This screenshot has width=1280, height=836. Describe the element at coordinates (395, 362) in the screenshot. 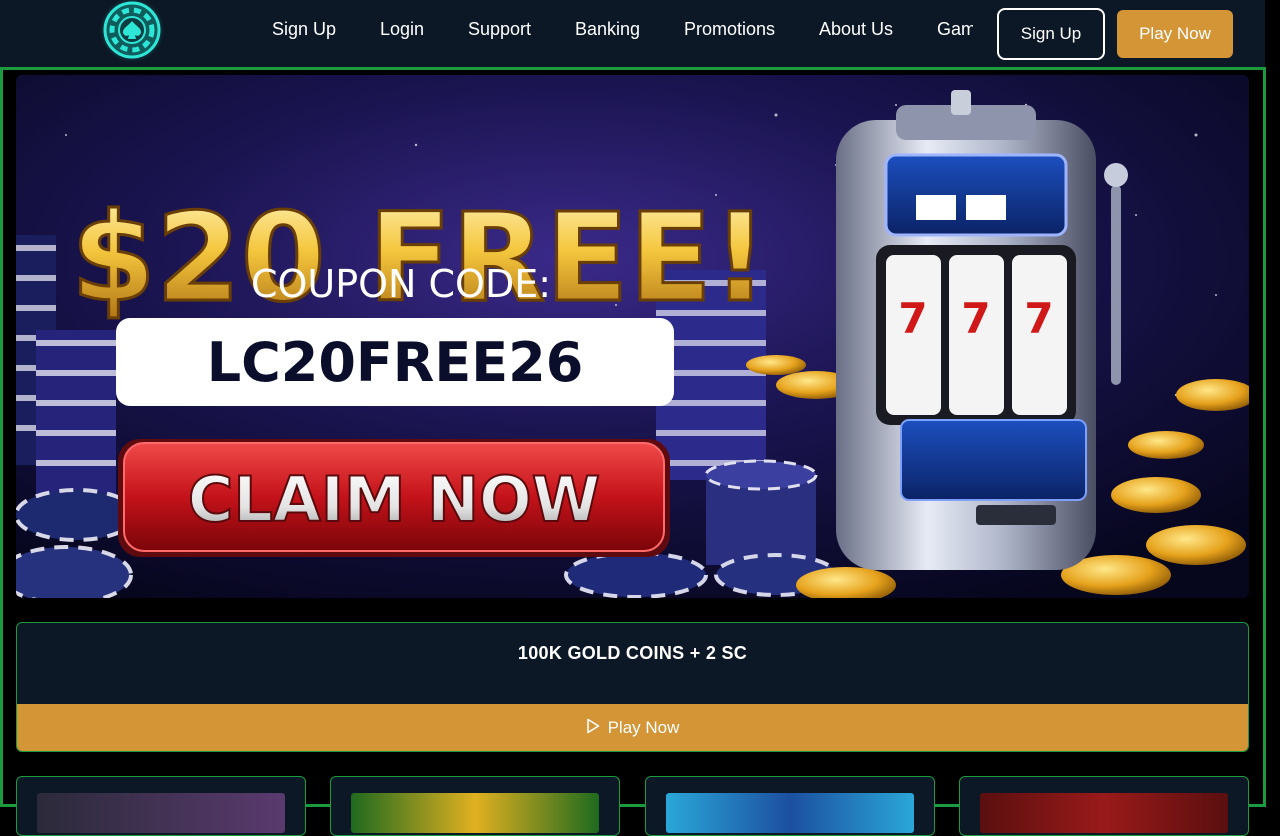

I see `banner-coupon-code: LC20FREE26` at that location.